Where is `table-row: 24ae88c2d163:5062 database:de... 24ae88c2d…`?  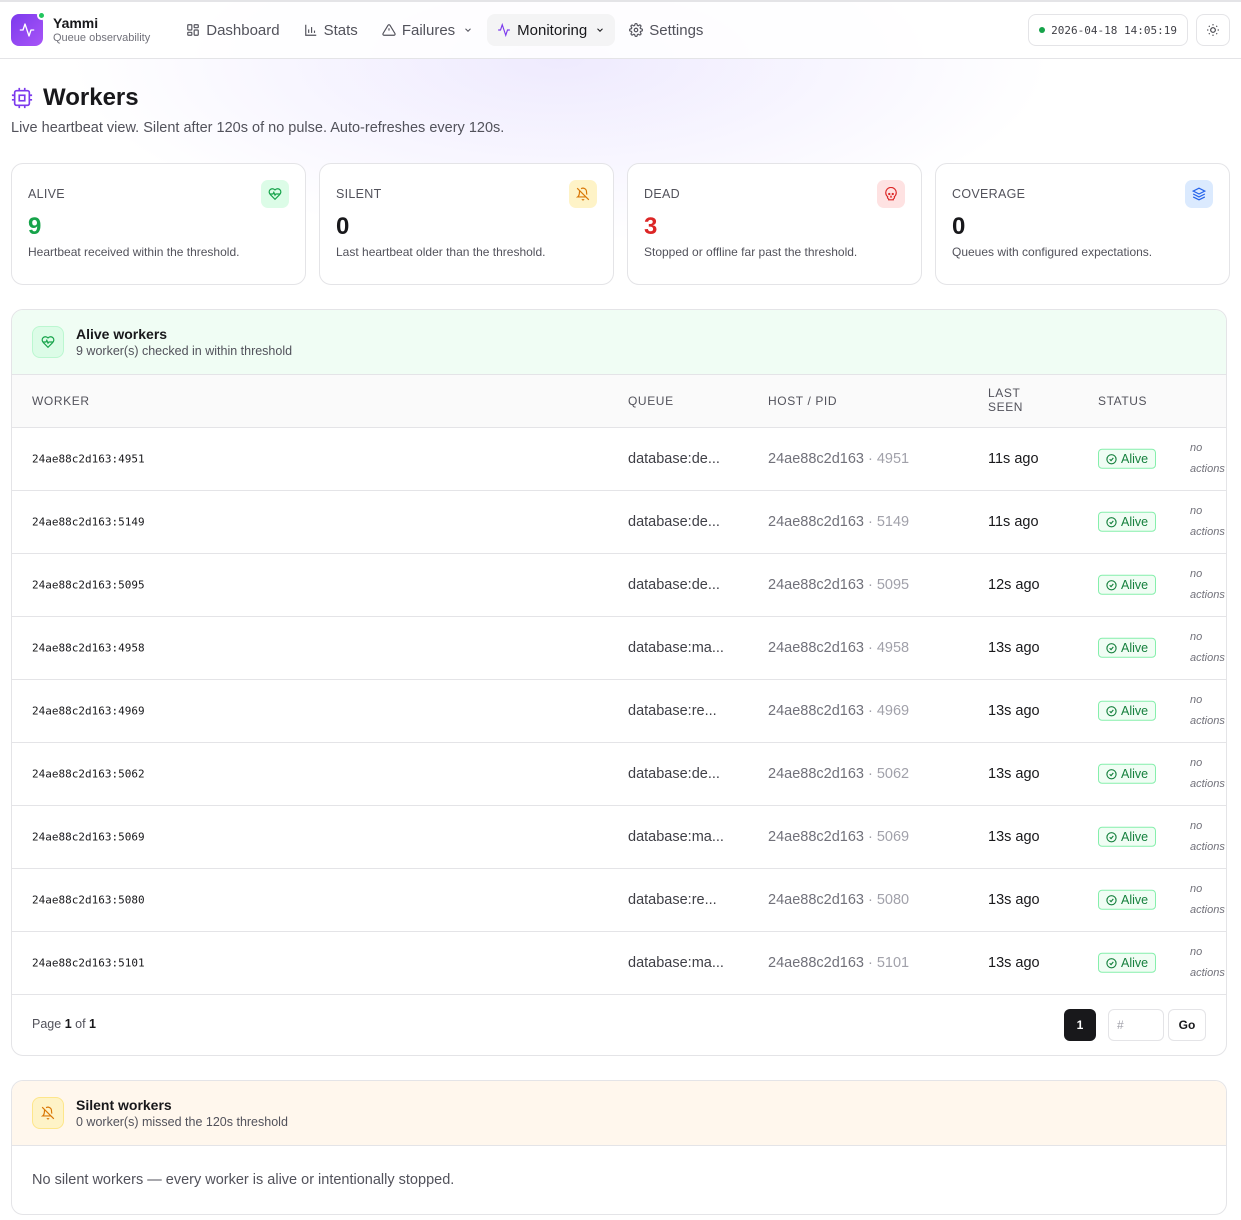
table-row: 24ae88c2d163:5062 database:de... 24ae88c2d… is located at coordinates (619, 774).